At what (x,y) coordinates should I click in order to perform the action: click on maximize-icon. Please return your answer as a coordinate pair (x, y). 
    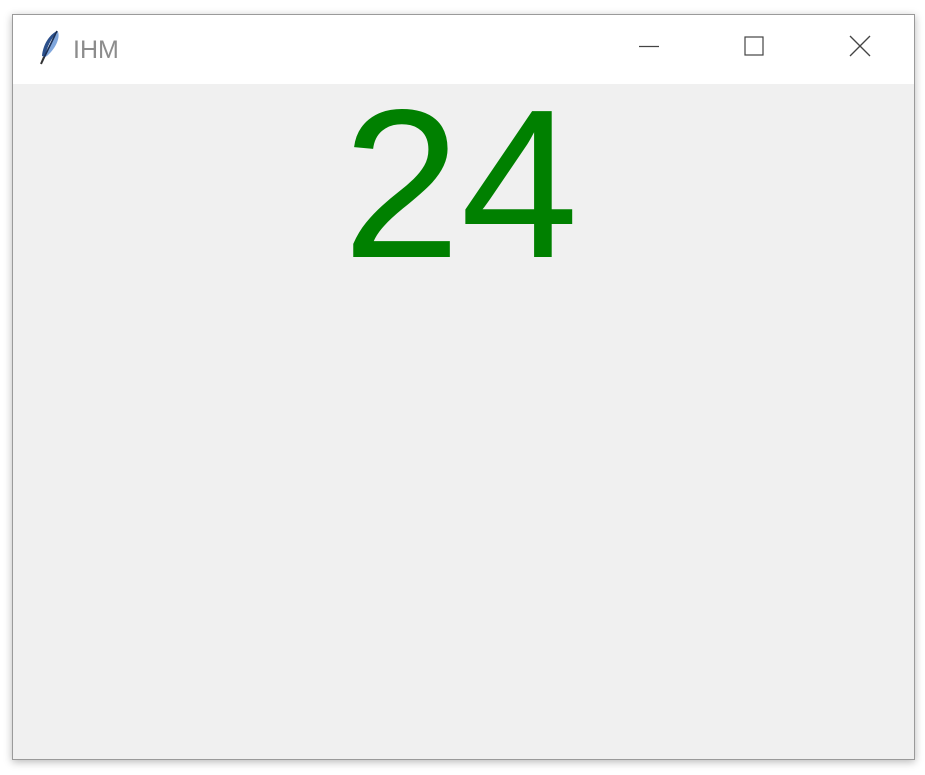
    Looking at the image, I should click on (754, 48).